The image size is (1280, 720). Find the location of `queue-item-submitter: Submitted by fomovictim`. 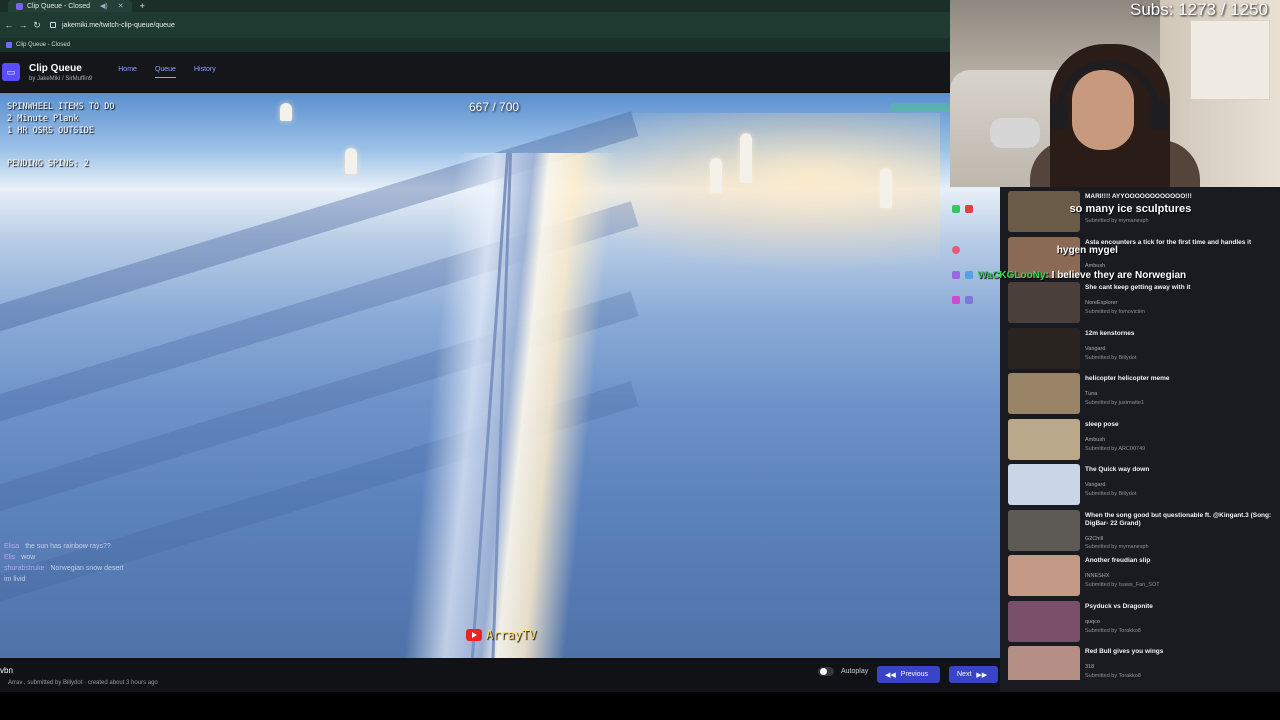

queue-item-submitter: Submitted by fomovictim is located at coordinates (1115, 312).